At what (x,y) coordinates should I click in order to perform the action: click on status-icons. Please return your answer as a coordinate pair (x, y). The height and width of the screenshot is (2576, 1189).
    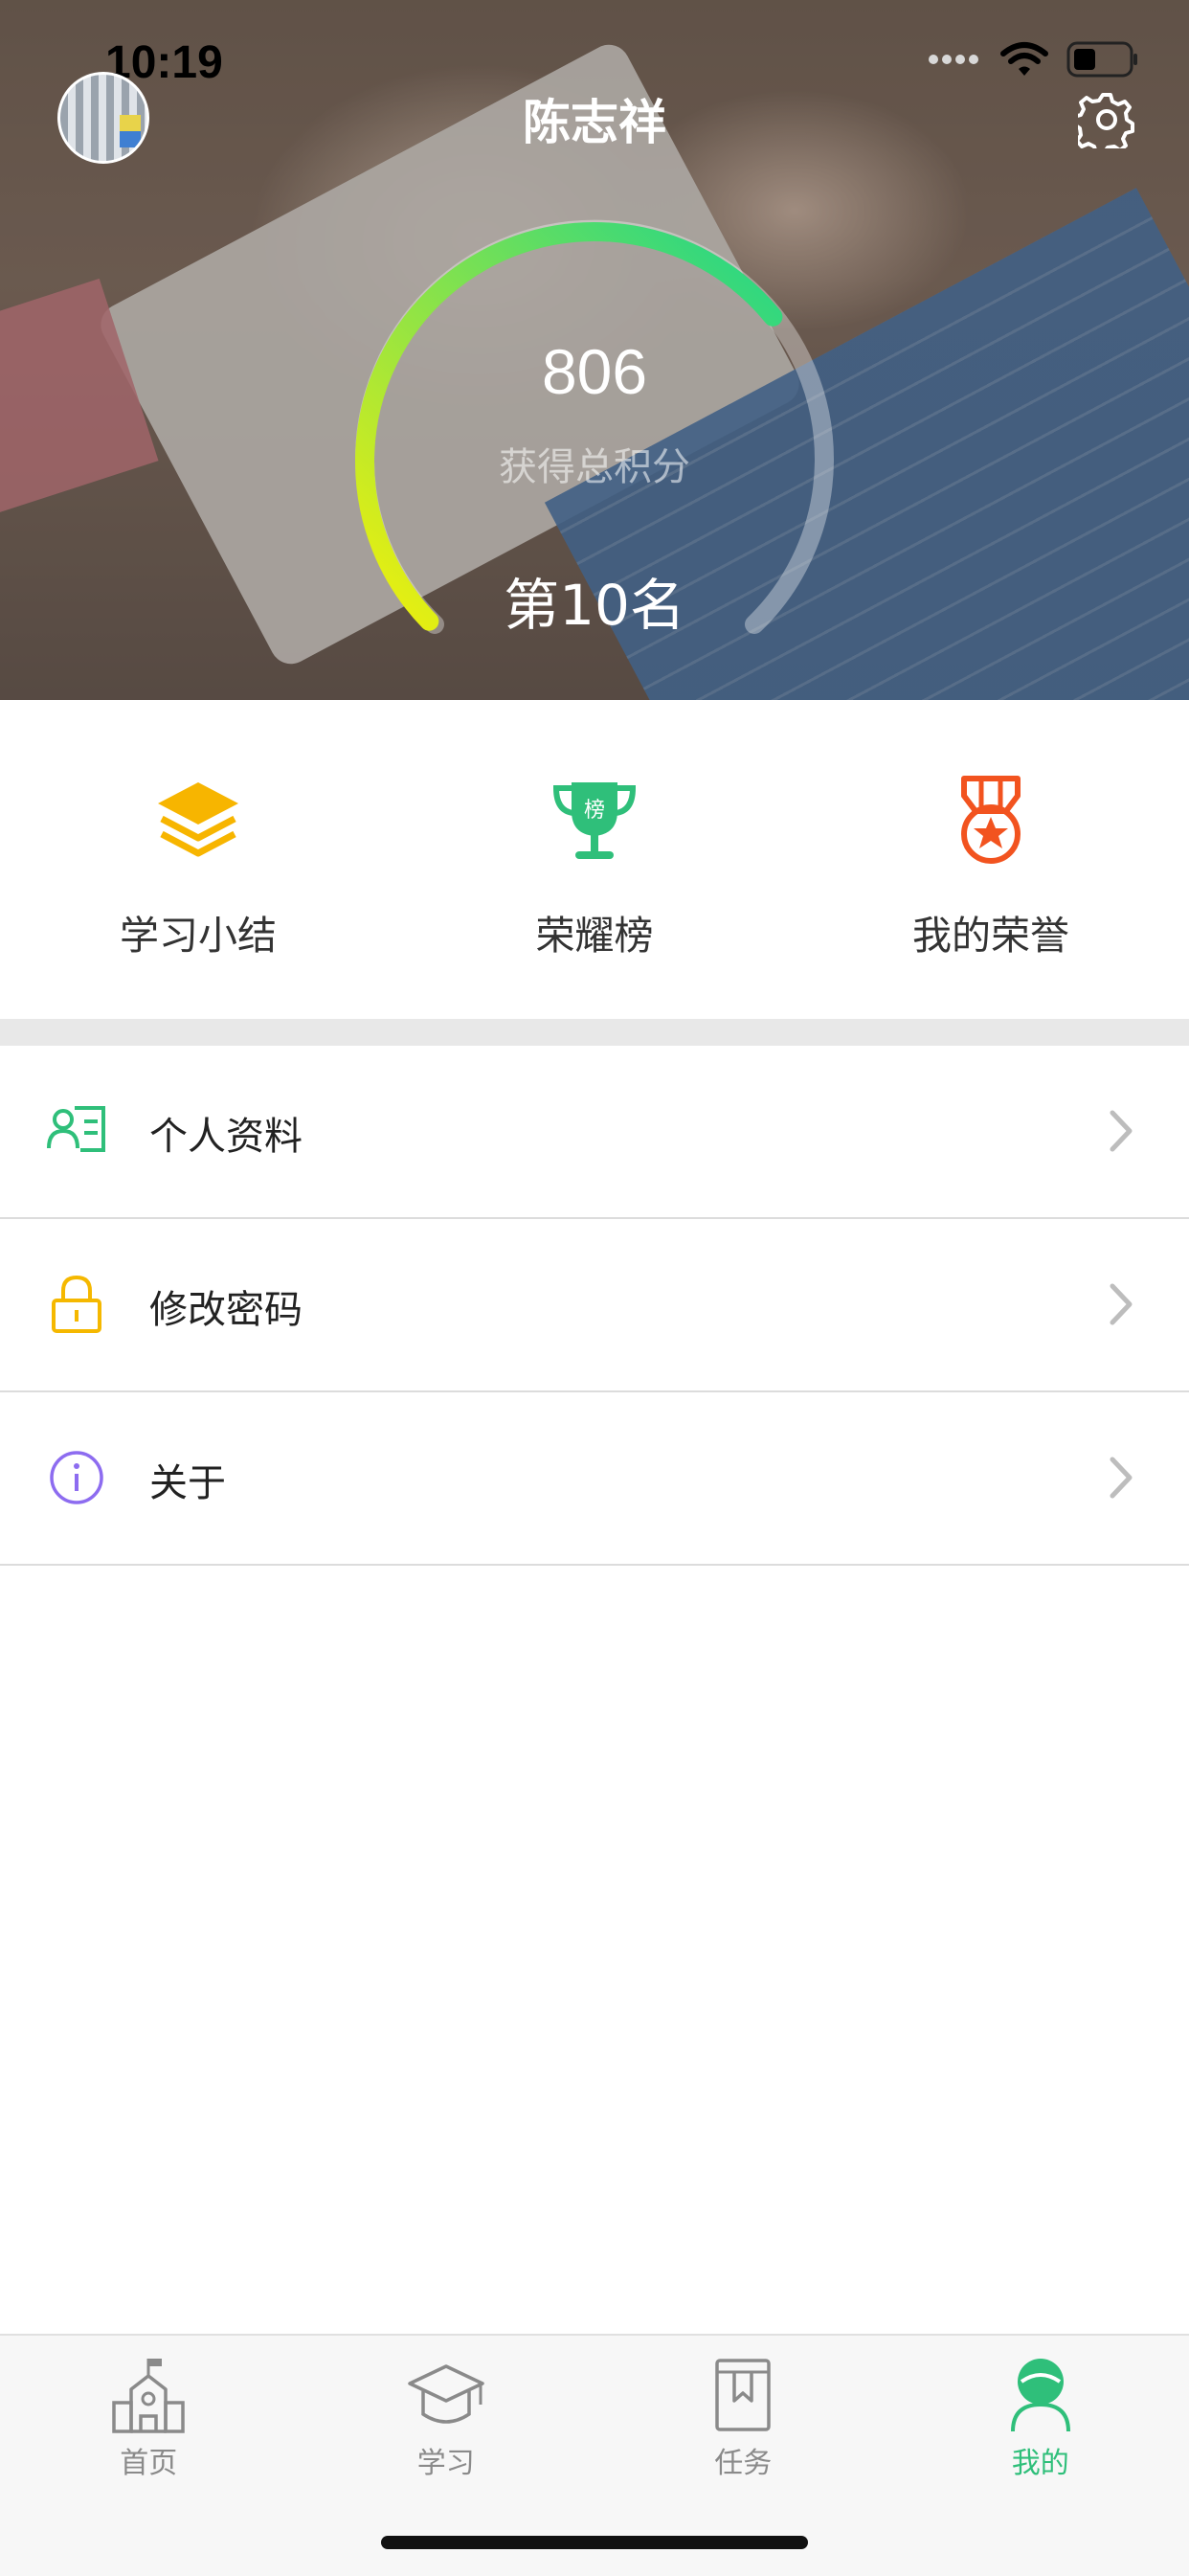
    Looking at the image, I should click on (1033, 59).